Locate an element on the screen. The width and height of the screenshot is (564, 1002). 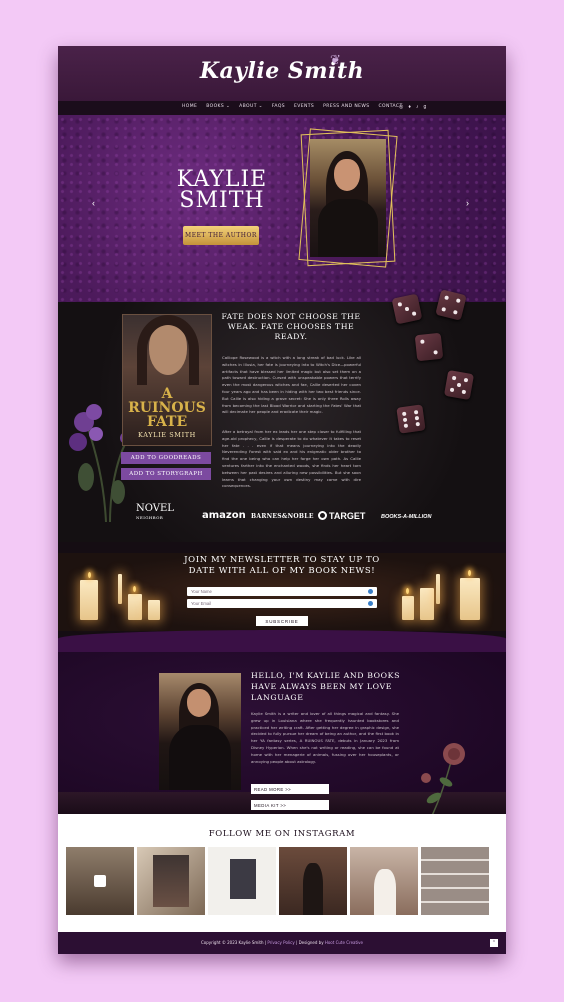
nav-books: BOOKS ⌄ is located at coordinates (218, 106).